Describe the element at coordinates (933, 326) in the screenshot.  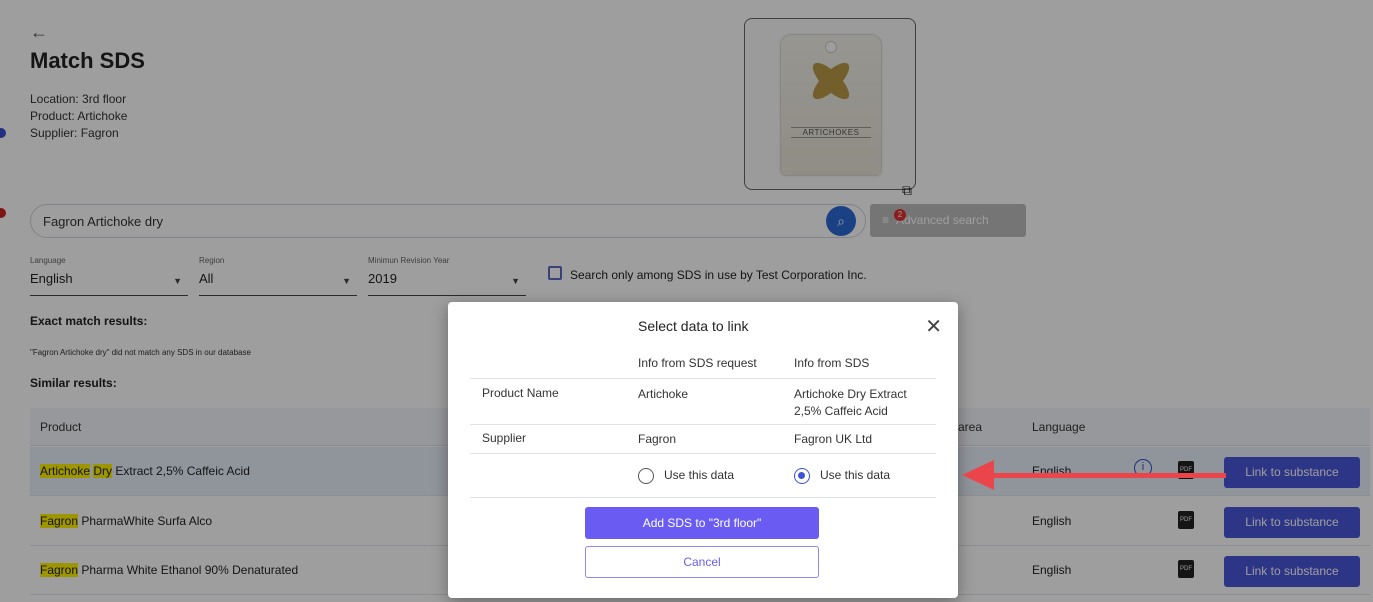
I see `close-icon: ✕` at that location.